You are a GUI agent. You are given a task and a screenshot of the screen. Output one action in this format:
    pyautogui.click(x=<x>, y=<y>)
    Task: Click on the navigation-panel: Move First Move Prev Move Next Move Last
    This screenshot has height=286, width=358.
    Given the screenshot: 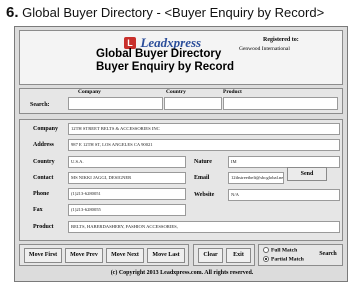 What is the action you would take?
    pyautogui.click(x=104, y=255)
    